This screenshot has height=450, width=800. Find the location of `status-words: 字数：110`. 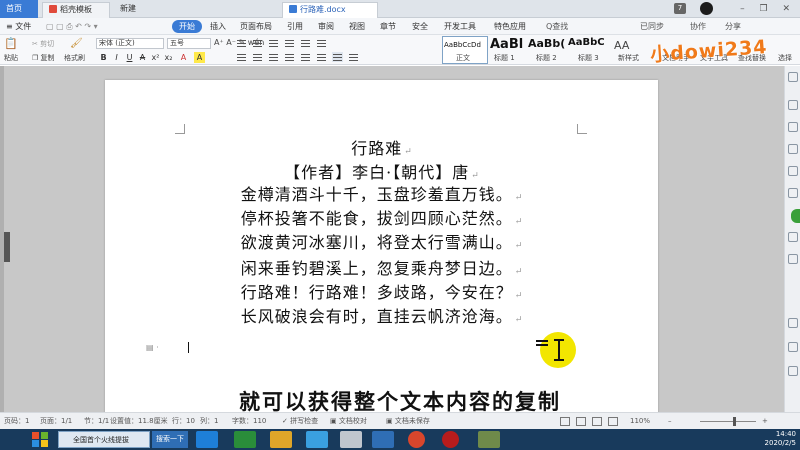

status-words: 字数：110 is located at coordinates (249, 421).